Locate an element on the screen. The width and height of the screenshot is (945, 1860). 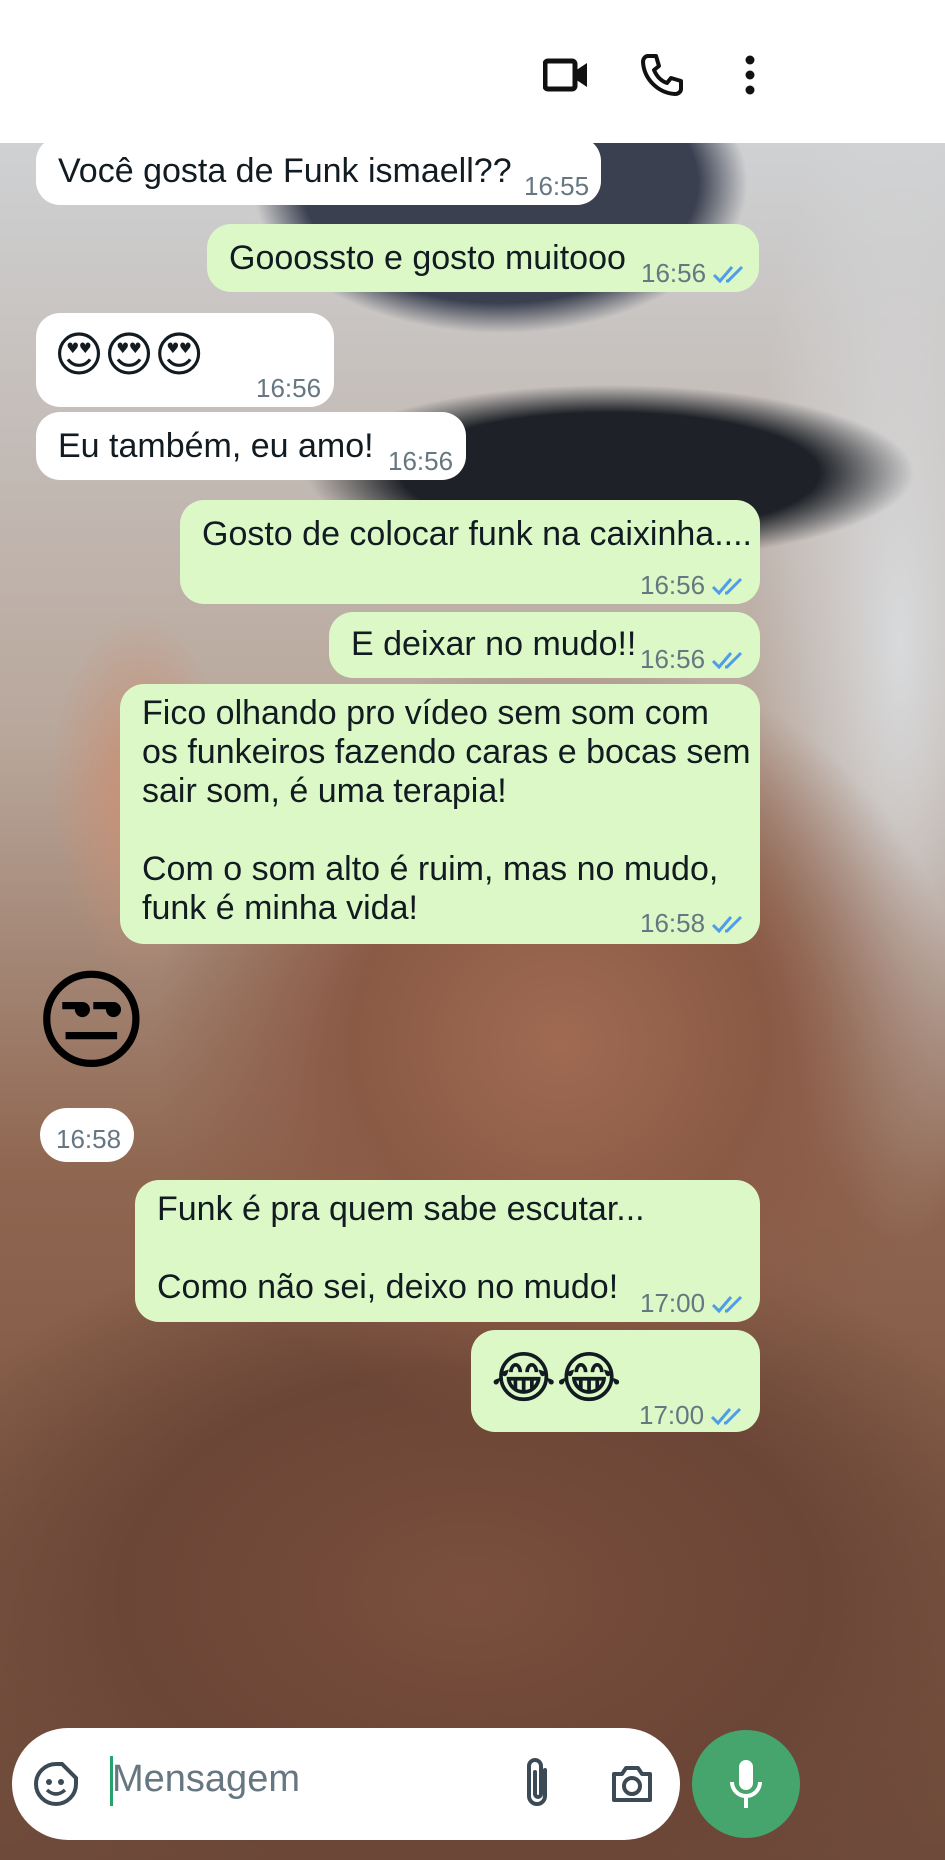
message-bubble-outgoing: 😂😂 17:00 is located at coordinates (615, 1381).